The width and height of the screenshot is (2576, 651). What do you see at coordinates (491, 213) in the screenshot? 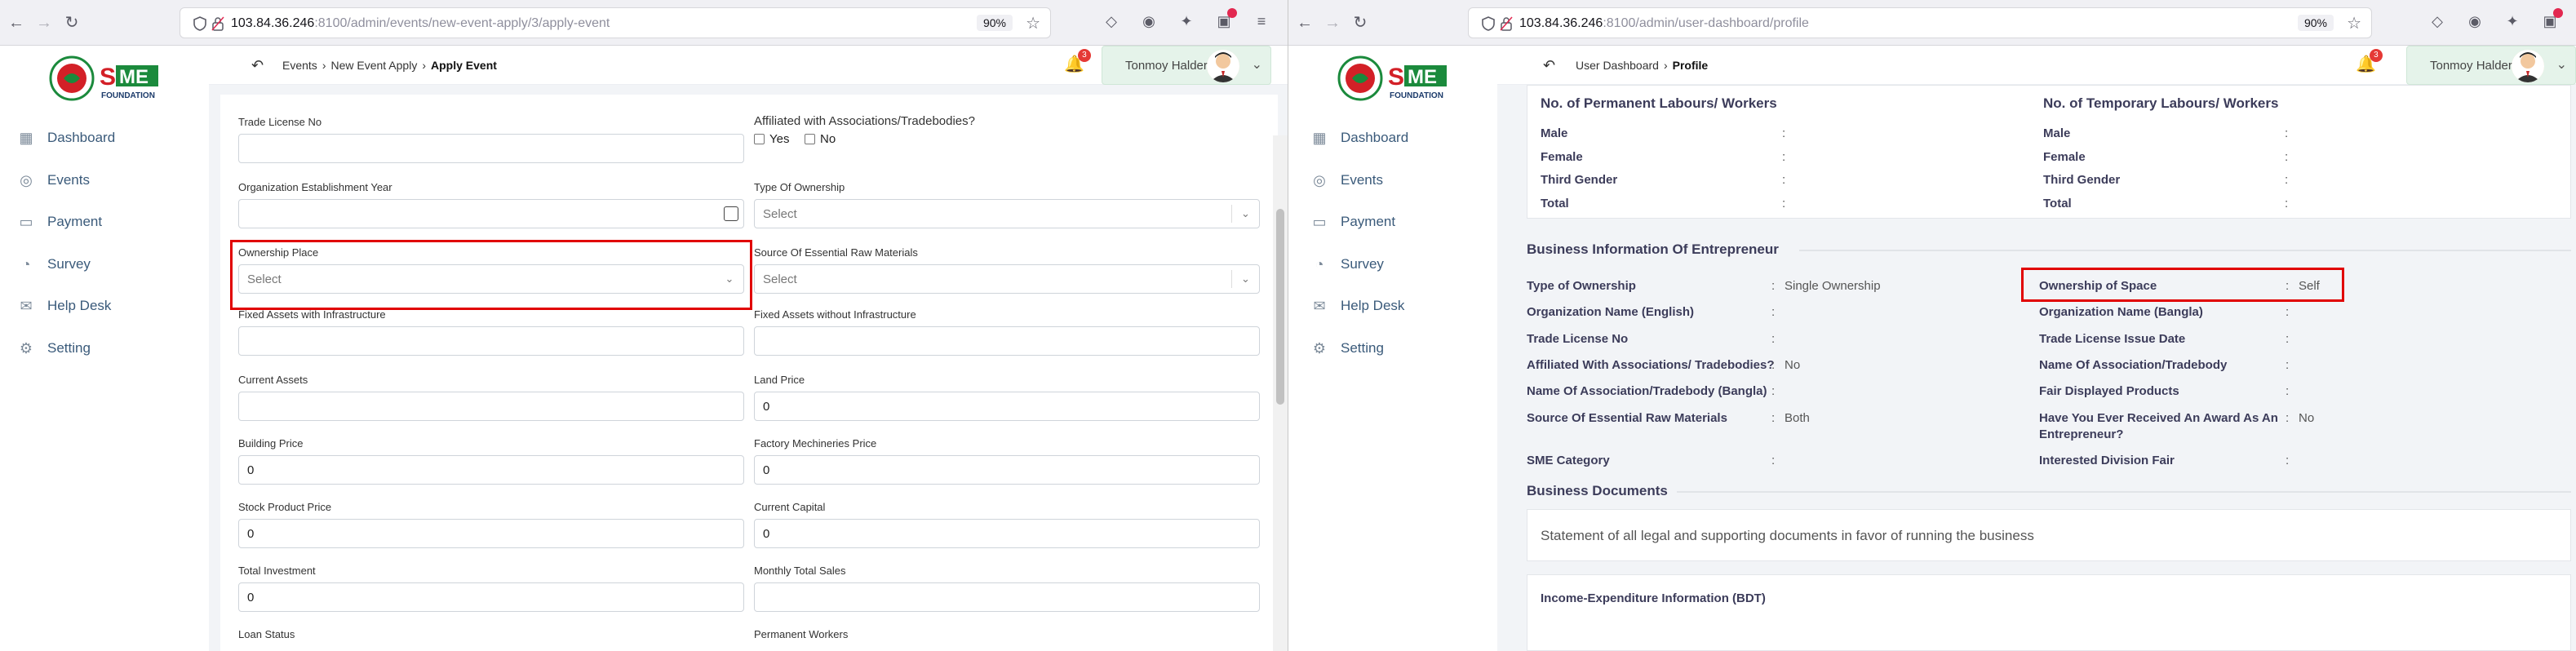
I see `establishment-year-input` at bounding box center [491, 213].